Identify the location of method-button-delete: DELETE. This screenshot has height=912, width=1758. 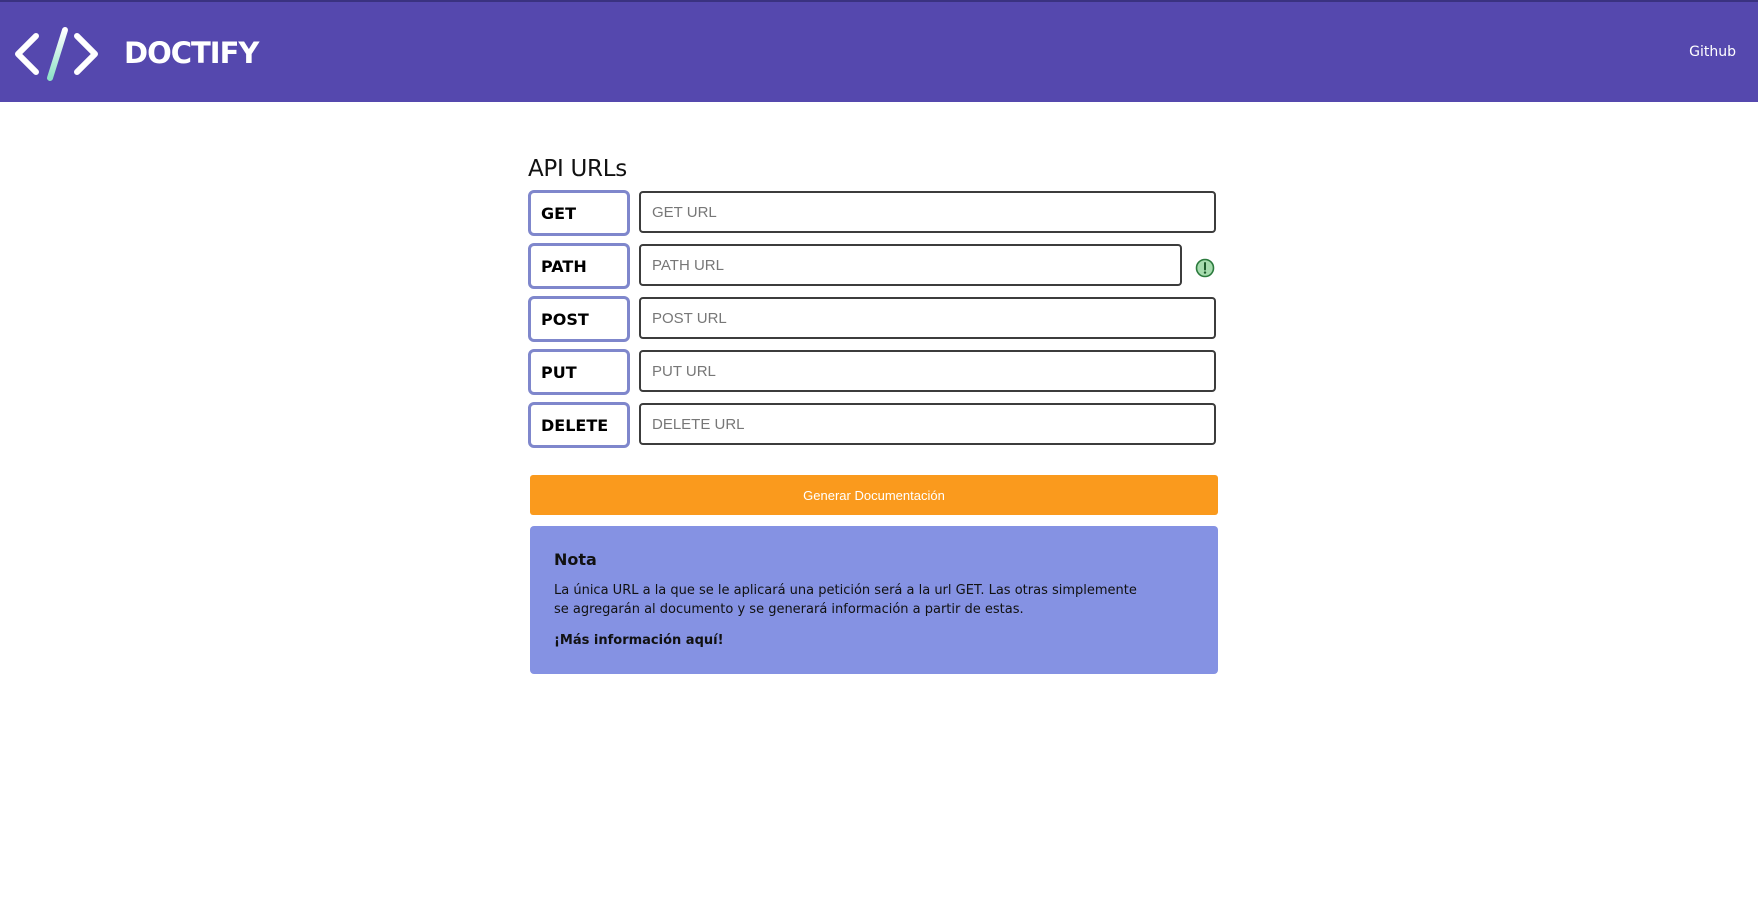
(579, 425).